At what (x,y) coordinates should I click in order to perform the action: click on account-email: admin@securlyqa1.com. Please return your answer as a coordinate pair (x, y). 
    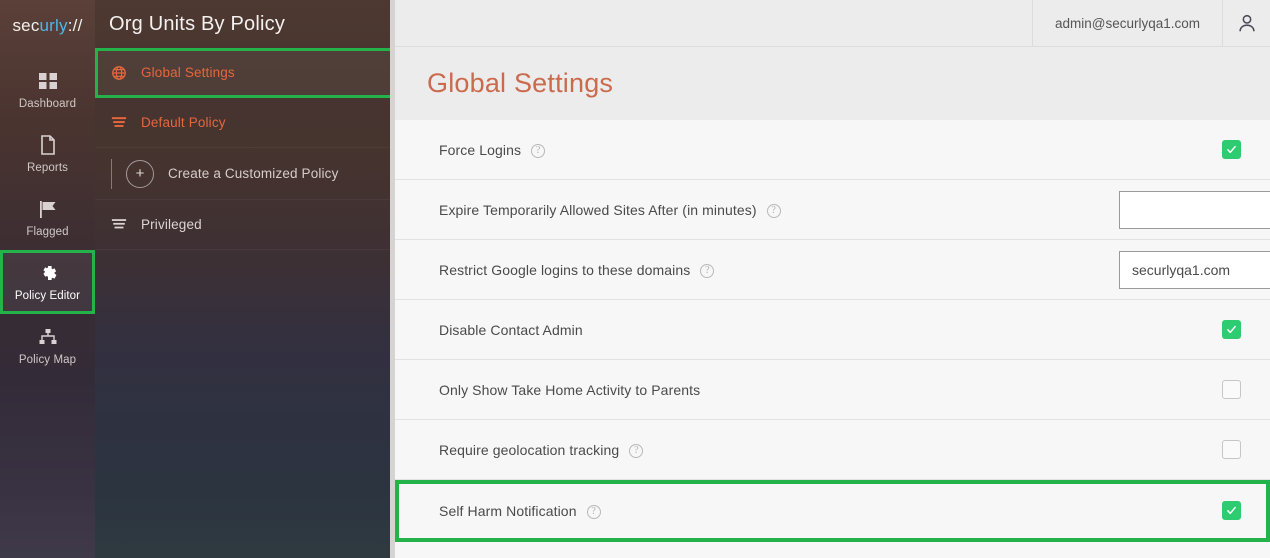
    Looking at the image, I should click on (1128, 23).